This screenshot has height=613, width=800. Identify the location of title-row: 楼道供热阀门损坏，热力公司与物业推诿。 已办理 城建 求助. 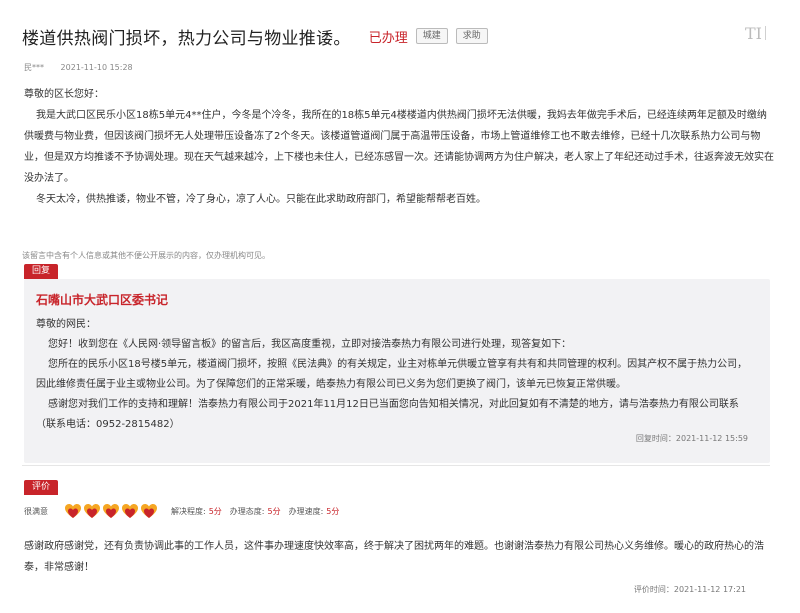
(401, 36).